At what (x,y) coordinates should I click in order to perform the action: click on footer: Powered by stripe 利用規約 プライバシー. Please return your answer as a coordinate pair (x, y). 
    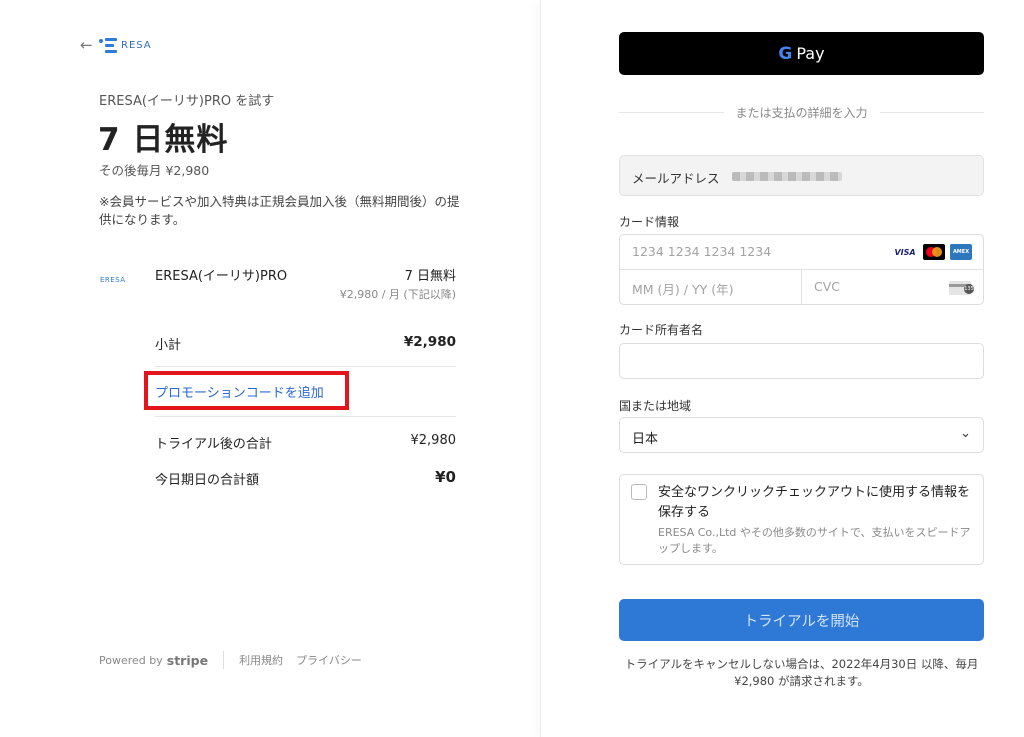
    Looking at the image, I should click on (237, 660).